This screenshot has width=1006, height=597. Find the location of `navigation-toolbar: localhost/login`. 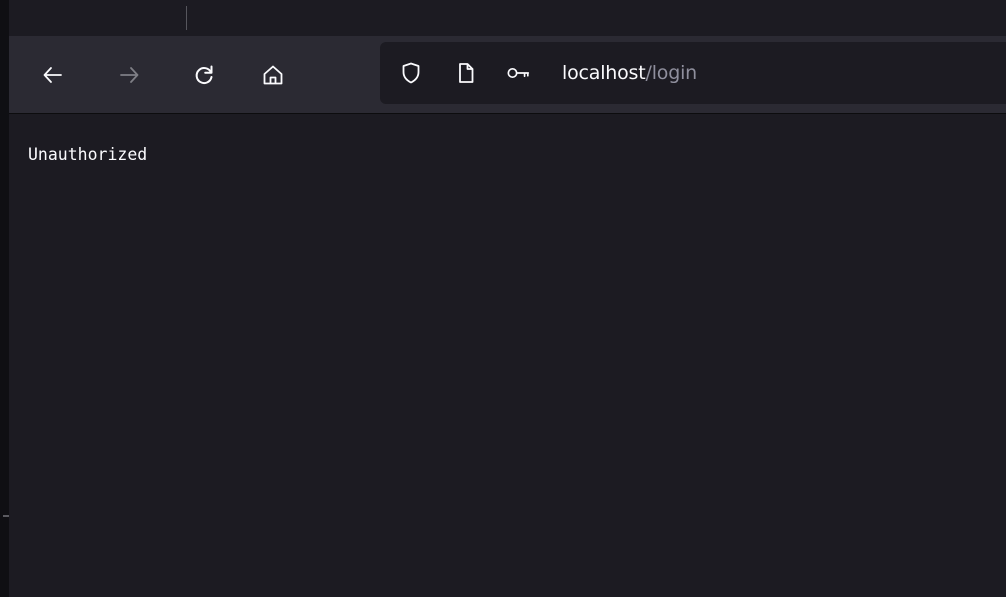

navigation-toolbar: localhost/login is located at coordinates (507, 75).